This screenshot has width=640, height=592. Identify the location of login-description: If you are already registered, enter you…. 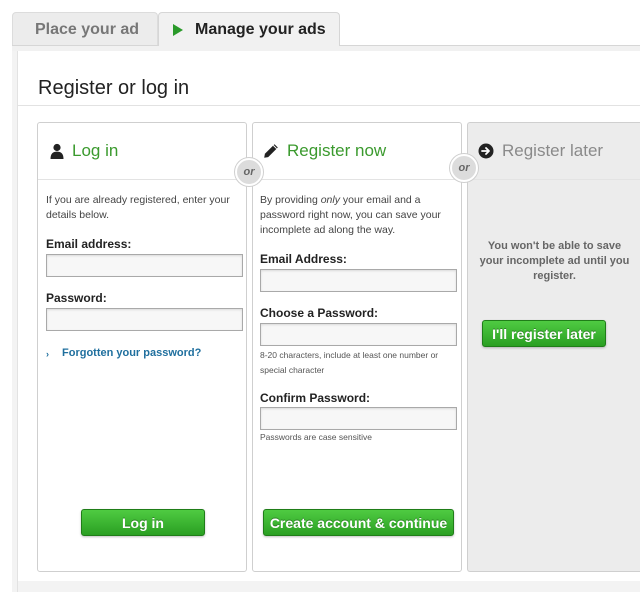
(138, 207).